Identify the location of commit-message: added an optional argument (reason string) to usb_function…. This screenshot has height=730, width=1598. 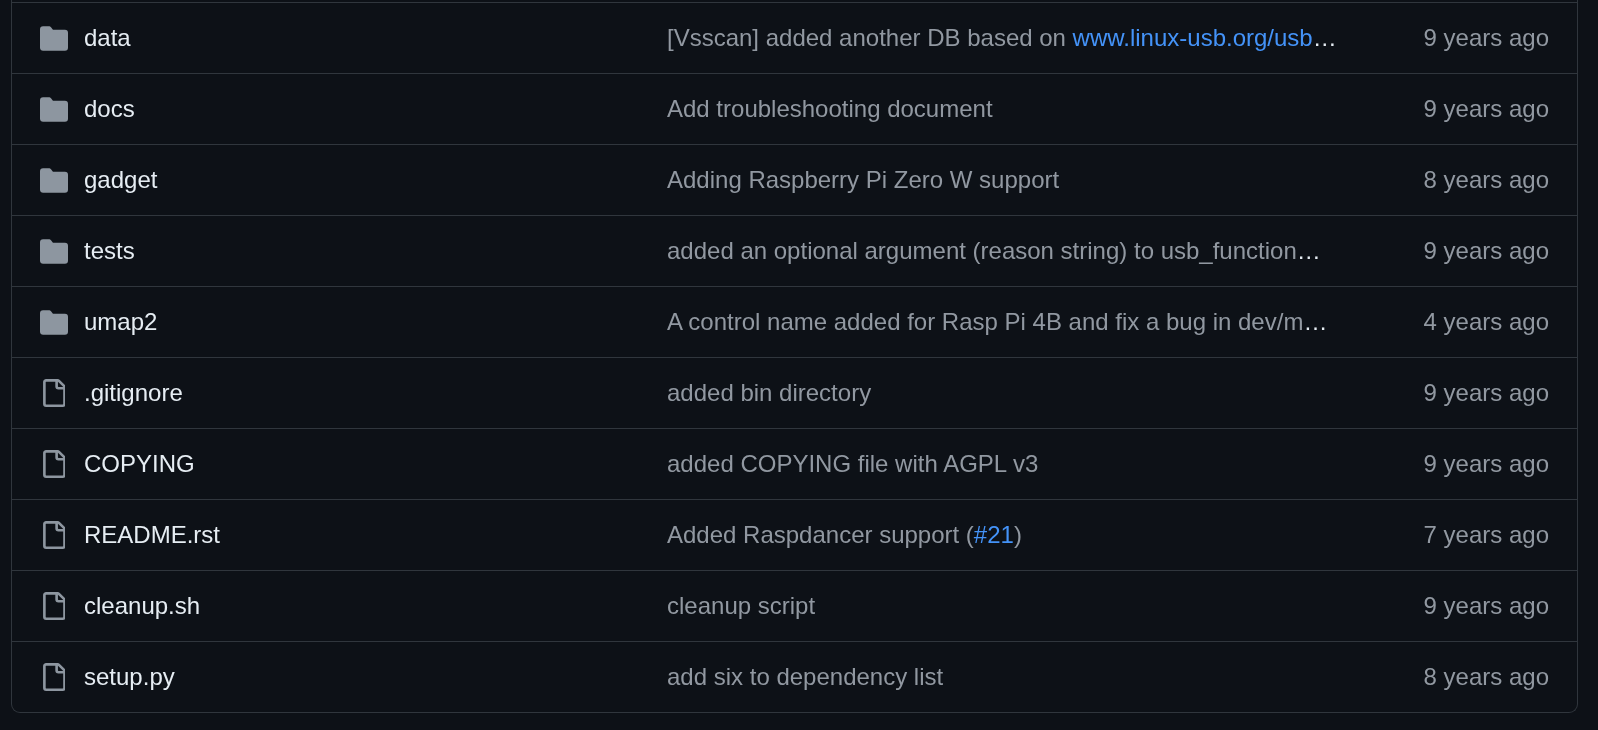
(994, 251).